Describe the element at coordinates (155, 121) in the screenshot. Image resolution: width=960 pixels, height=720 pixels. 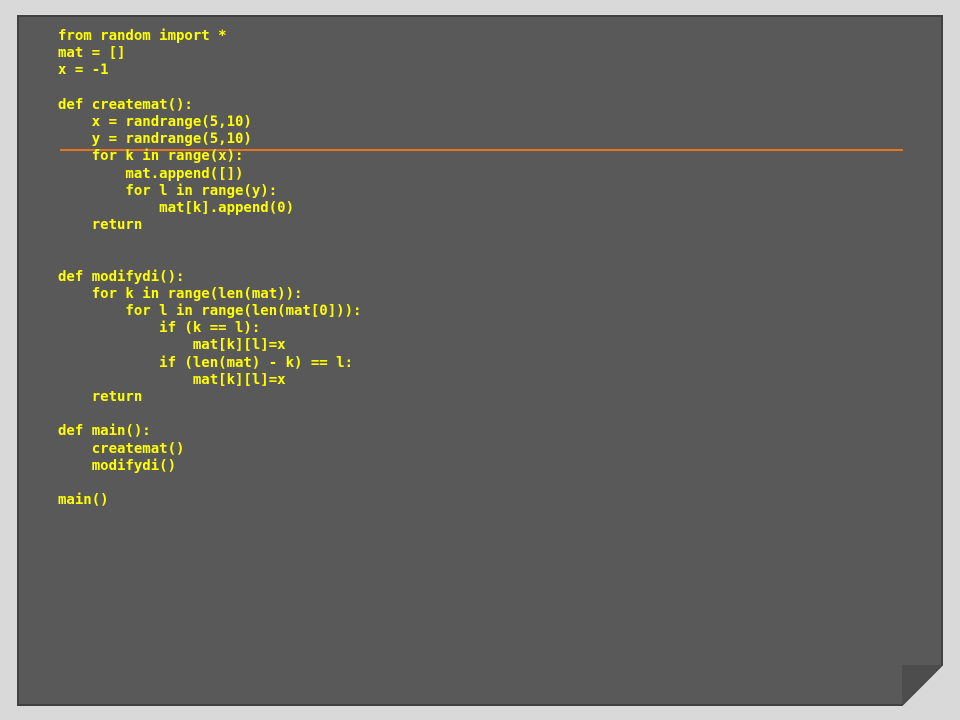
I see `code-line: x = randrange(5,10)` at that location.